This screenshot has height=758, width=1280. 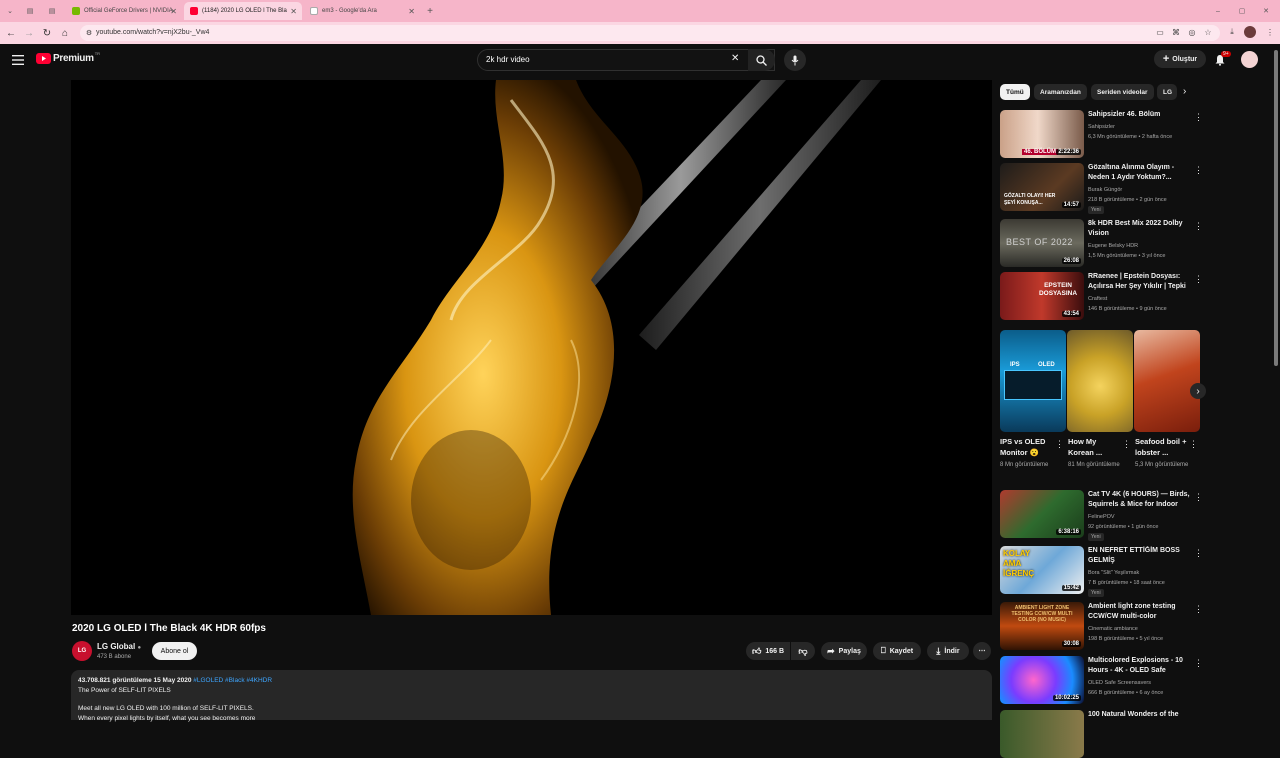 I want to click on short-thumbnail: IPS OLED, so click(x=1033, y=381).